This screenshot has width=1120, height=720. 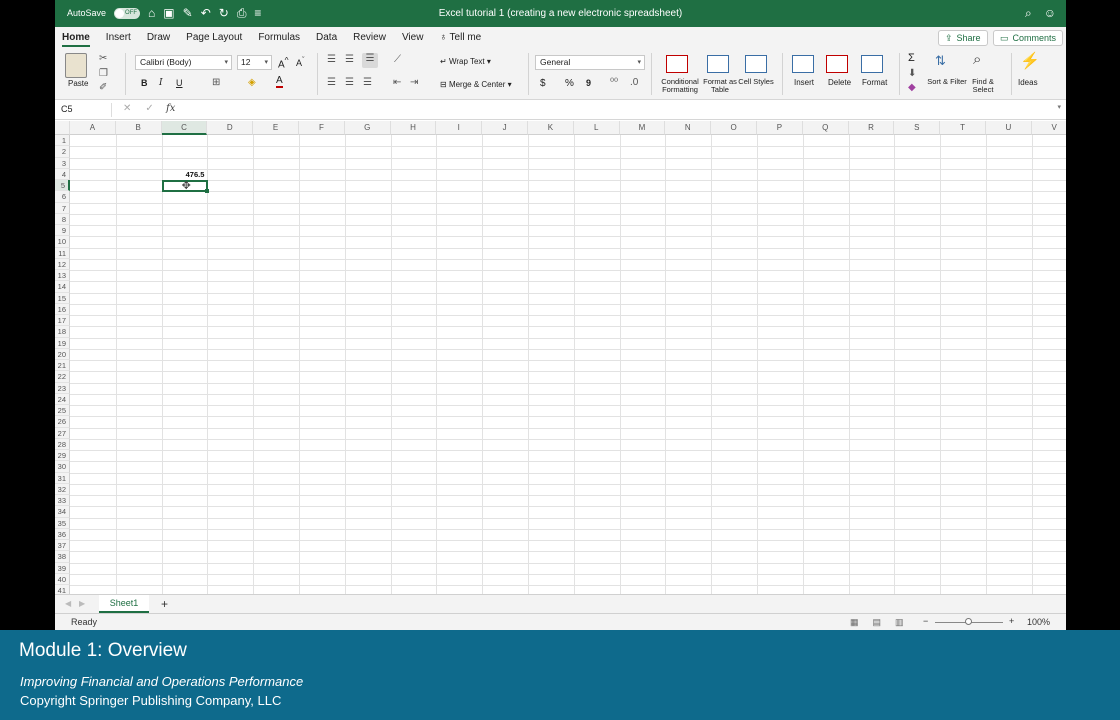 What do you see at coordinates (476, 84) in the screenshot?
I see `merge-center-button: ⊟ Merge & Center ▾` at bounding box center [476, 84].